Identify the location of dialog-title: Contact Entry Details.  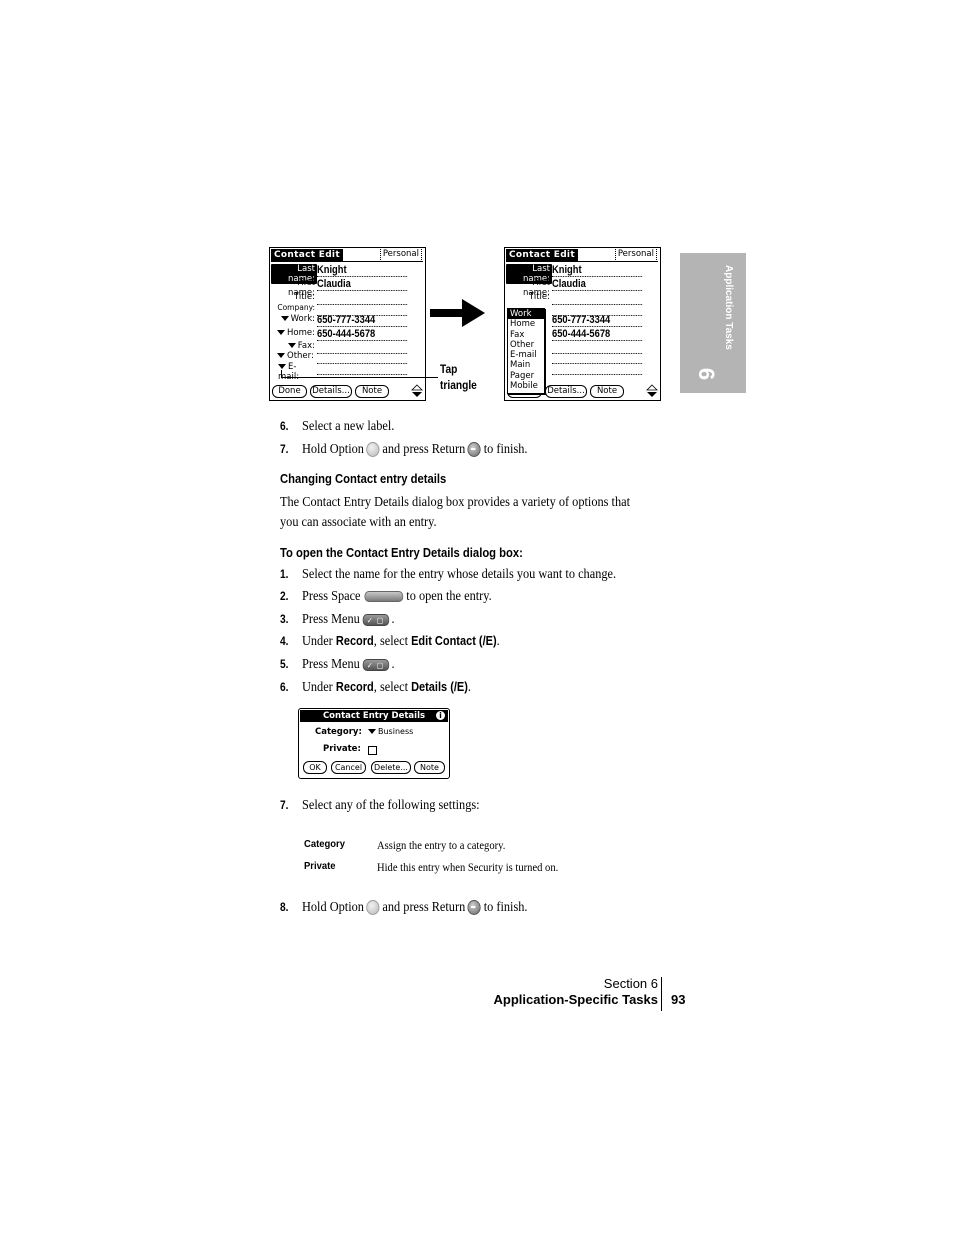
(374, 716).